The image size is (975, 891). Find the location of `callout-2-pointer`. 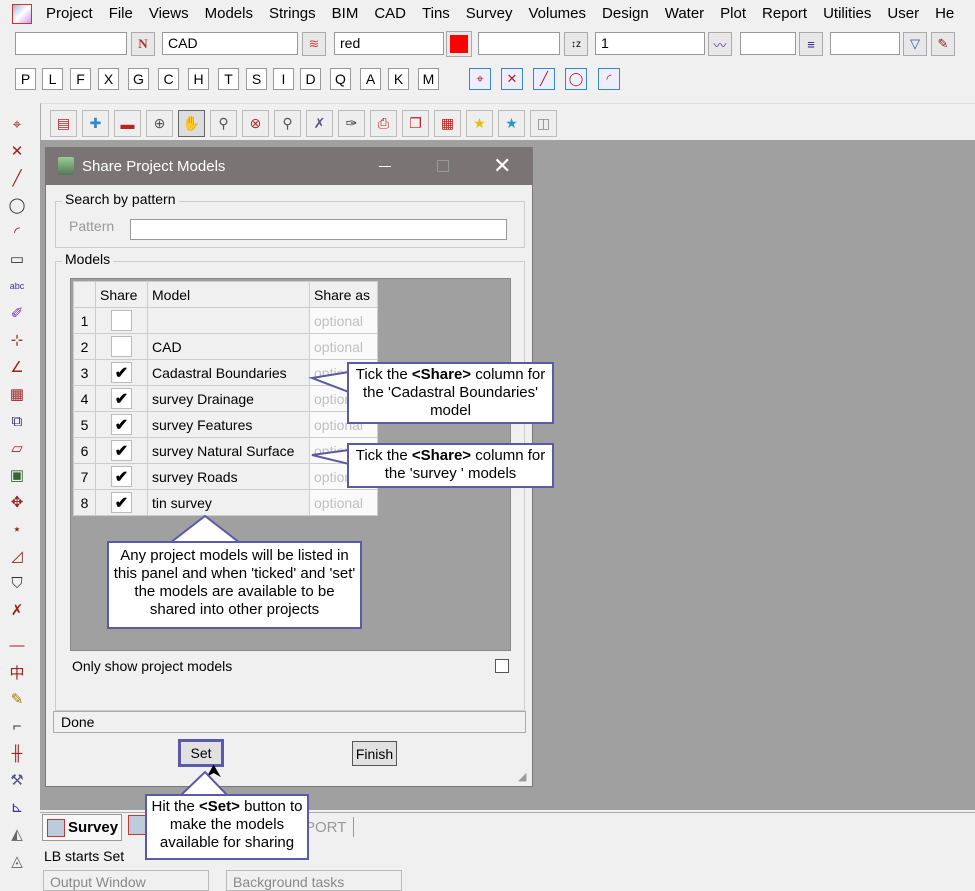

callout-2-pointer is located at coordinates (330, 457).